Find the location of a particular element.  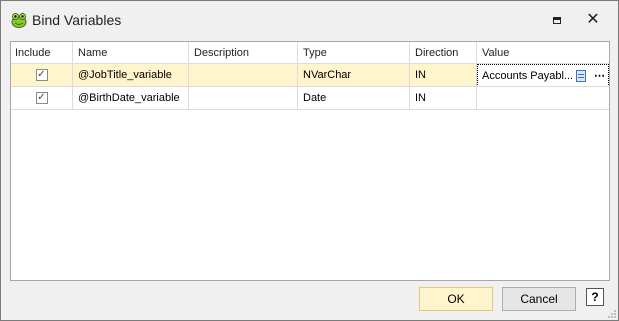

maximize-button is located at coordinates (557, 20).